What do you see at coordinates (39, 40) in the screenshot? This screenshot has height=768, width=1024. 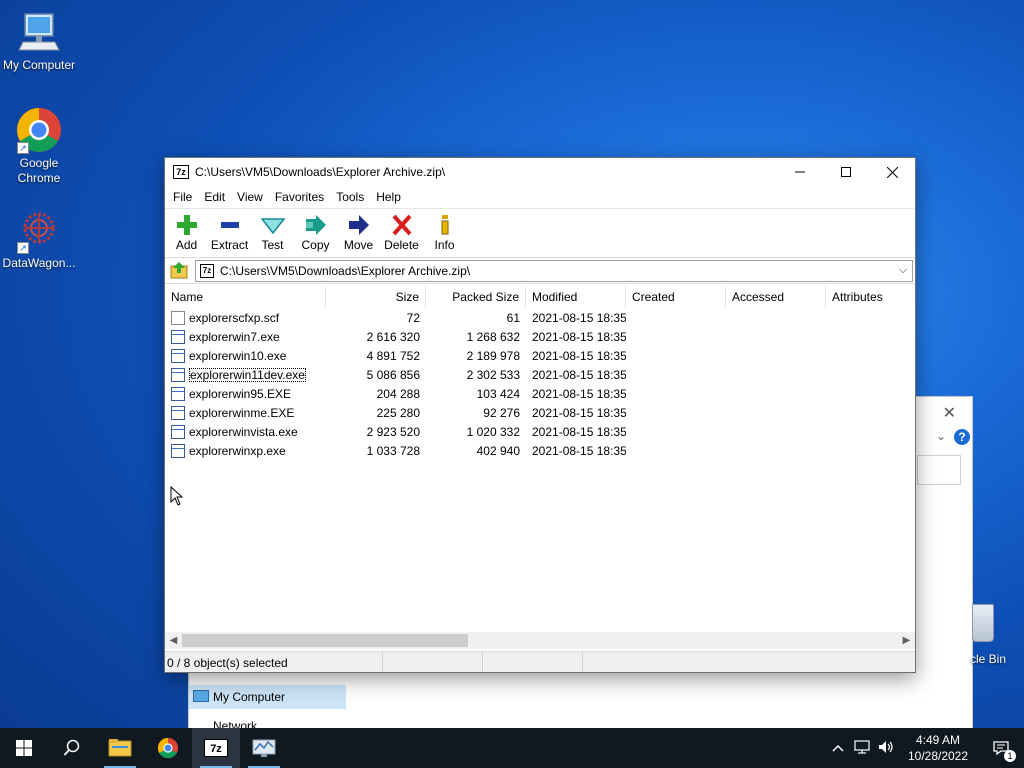 I see `desktop-icon-my-computer: My Computer` at bounding box center [39, 40].